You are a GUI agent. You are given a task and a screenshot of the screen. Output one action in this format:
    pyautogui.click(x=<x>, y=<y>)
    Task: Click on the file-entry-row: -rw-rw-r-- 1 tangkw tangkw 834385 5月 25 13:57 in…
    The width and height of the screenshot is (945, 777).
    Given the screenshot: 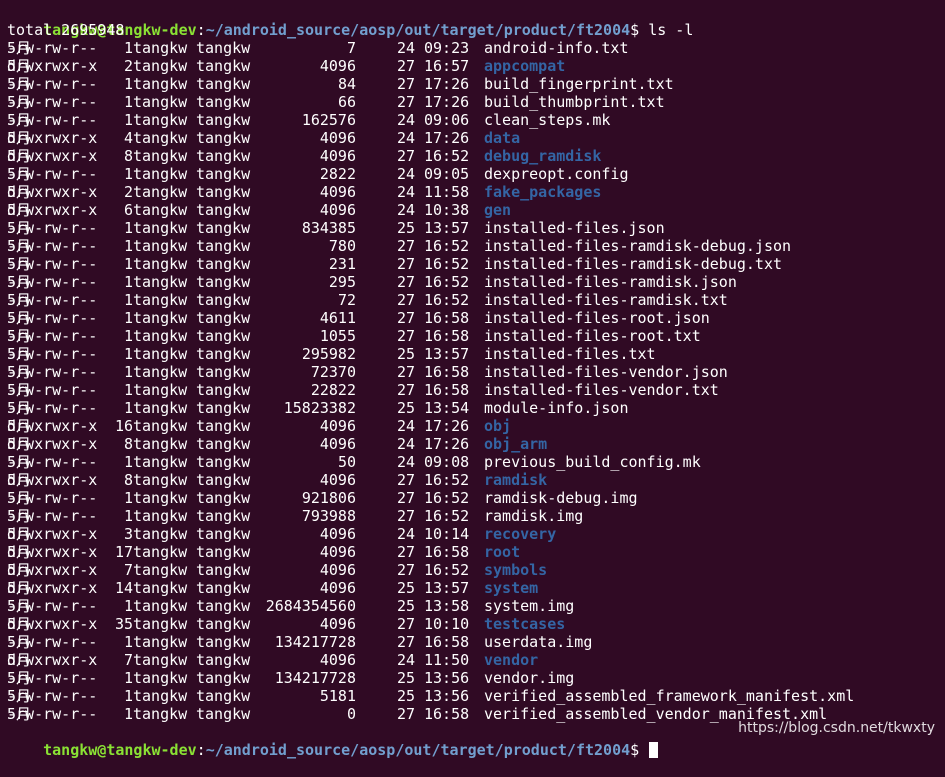 What is the action you would take?
    pyautogui.click(x=476, y=228)
    